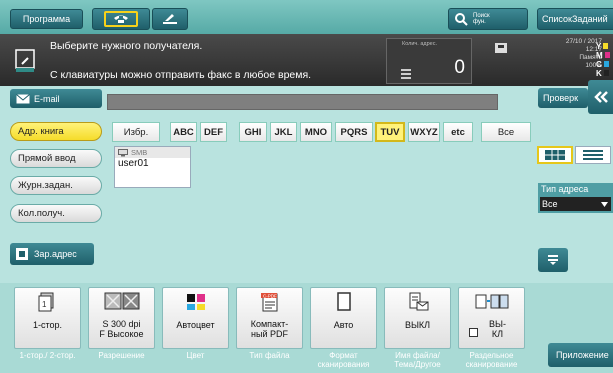 This screenshot has width=613, height=373. What do you see at coordinates (195, 318) in the screenshot?
I see `tile-color: Автоцвет` at bounding box center [195, 318].